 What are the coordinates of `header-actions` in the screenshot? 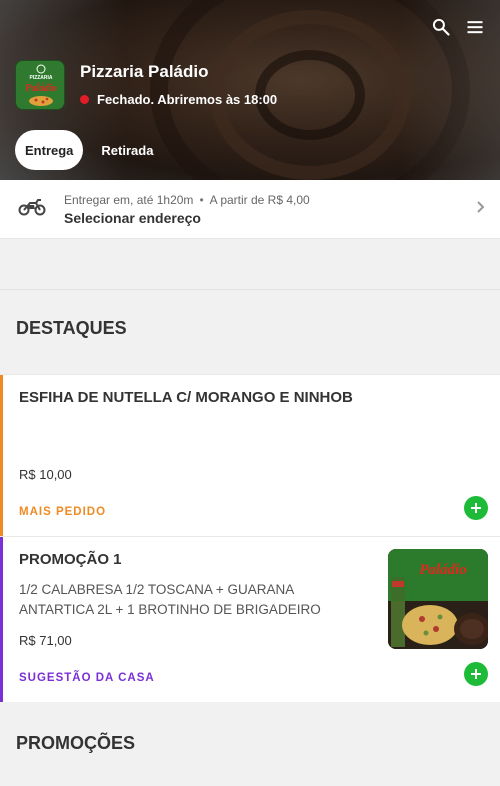 It's located at (458, 27).